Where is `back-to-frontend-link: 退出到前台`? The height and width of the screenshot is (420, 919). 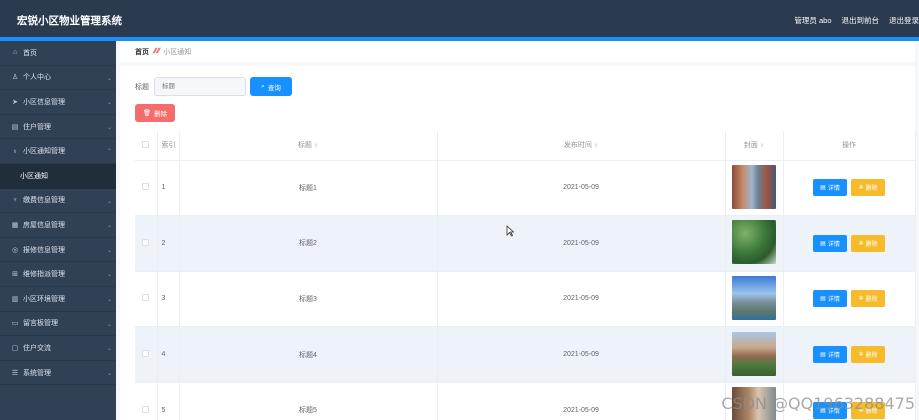 back-to-frontend-link: 退出到前台 is located at coordinates (861, 20).